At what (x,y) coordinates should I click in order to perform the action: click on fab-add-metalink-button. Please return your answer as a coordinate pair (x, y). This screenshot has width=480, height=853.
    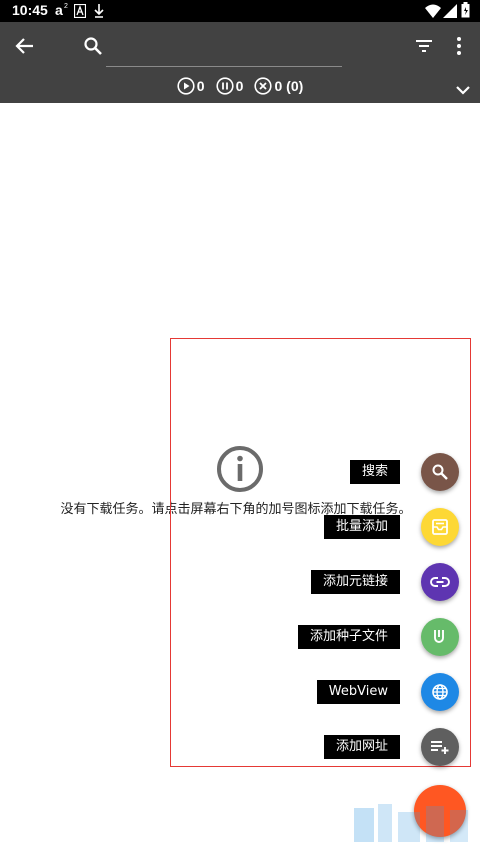
    Looking at the image, I should click on (440, 582).